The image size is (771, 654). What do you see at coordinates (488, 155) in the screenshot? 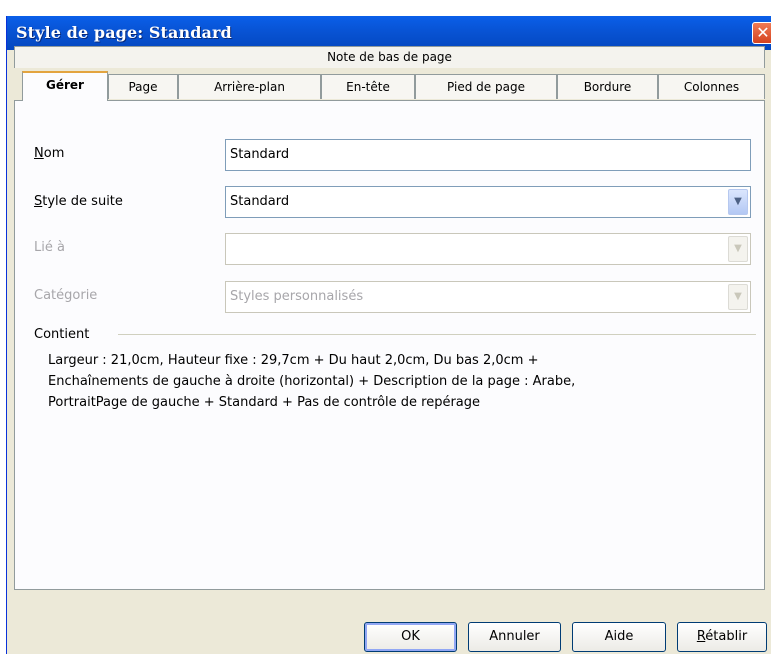
I see `nom-input: Standard` at bounding box center [488, 155].